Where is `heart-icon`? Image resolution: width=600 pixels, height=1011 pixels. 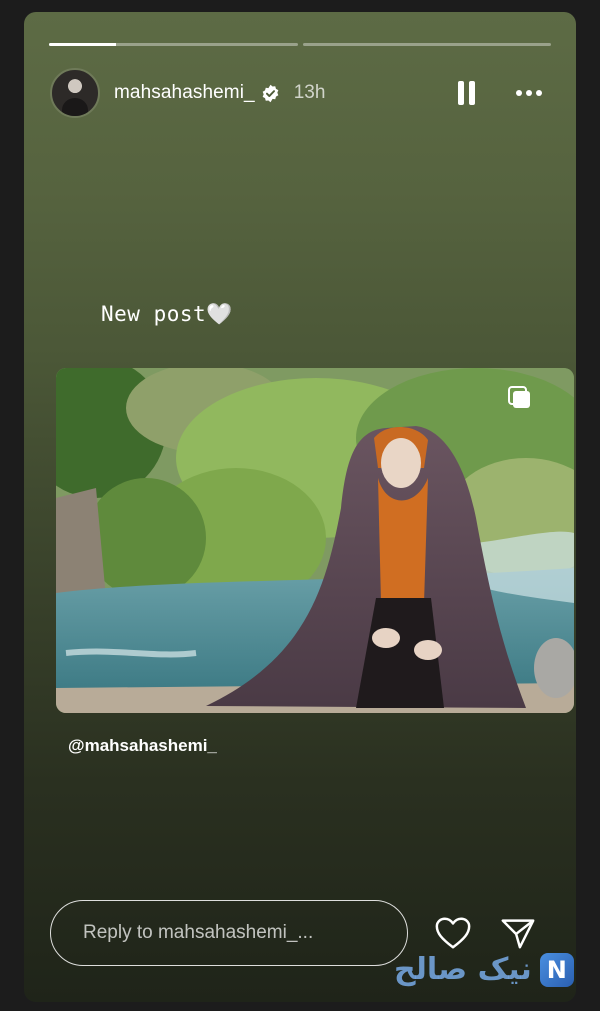
heart-icon is located at coordinates (453, 933).